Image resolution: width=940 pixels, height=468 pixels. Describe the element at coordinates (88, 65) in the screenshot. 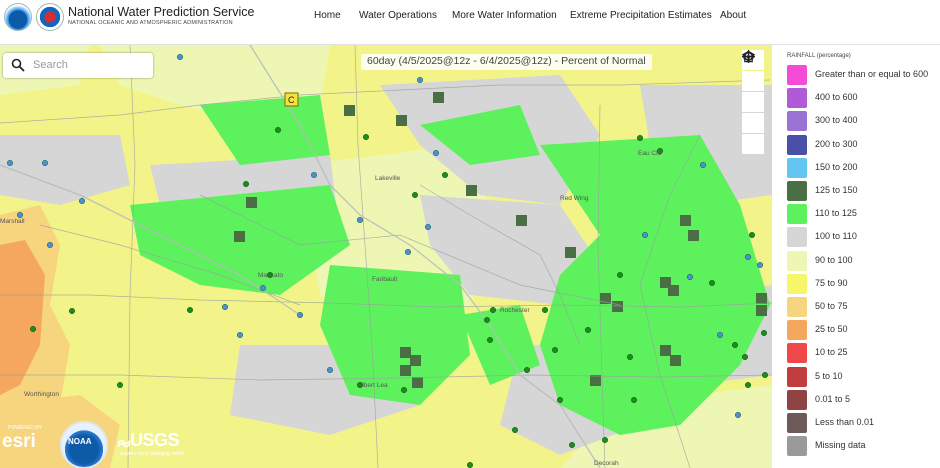

I see `search-input` at that location.